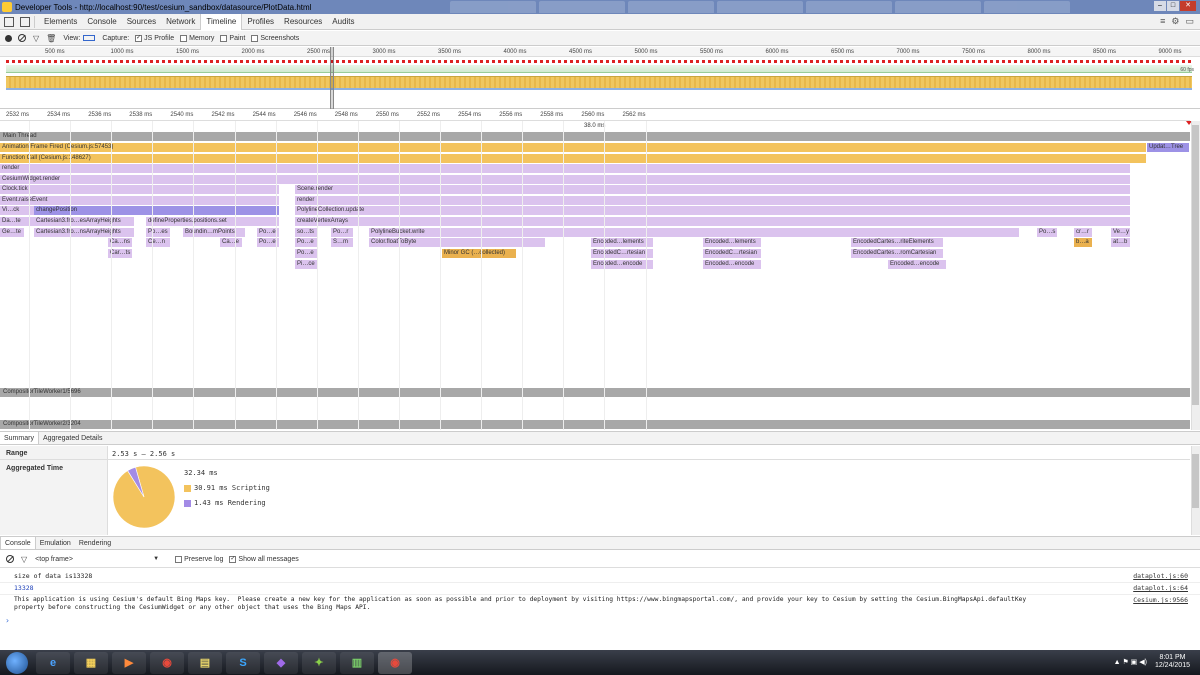 Image resolution: width=1200 pixels, height=675 pixels. Describe the element at coordinates (24, 559) in the screenshot. I see `console-filter-icon: ▽` at that location.